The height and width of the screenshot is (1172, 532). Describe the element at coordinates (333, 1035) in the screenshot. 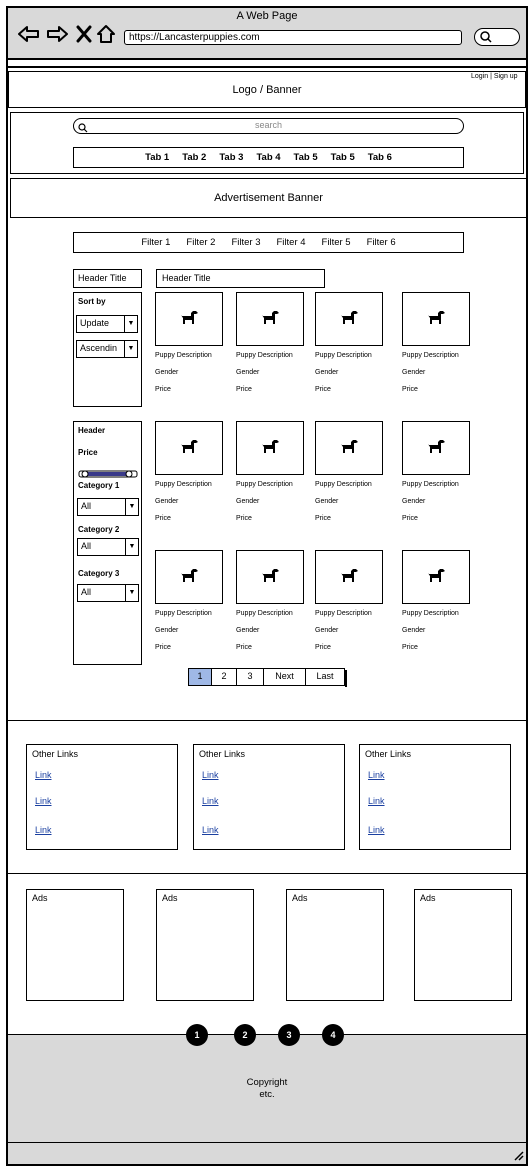

I see `carousel-dot-4: 4` at that location.